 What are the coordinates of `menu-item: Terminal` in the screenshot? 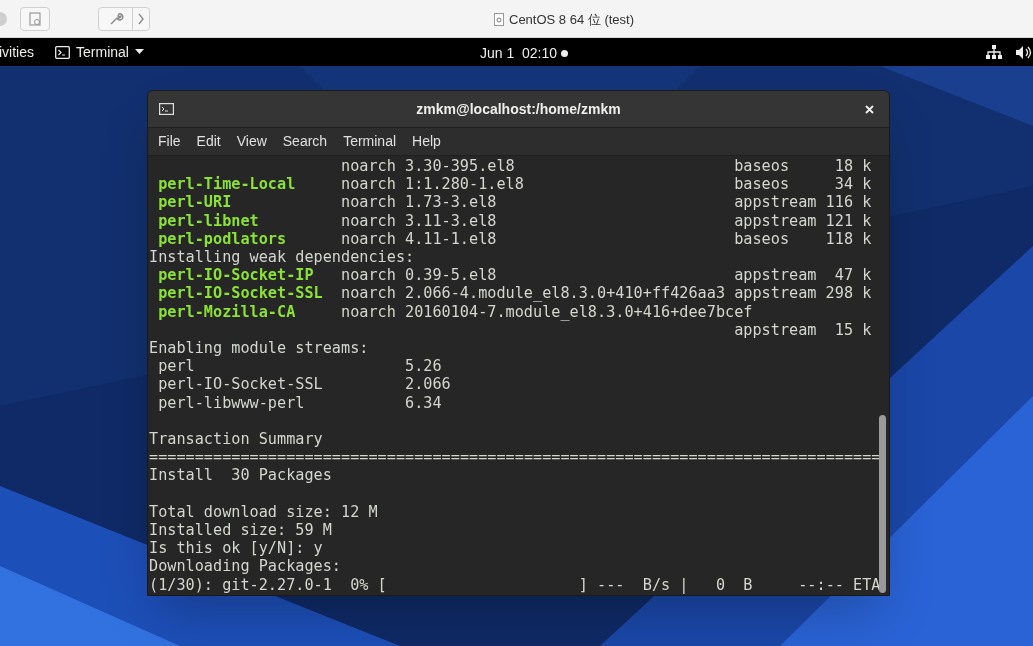 It's located at (370, 141).